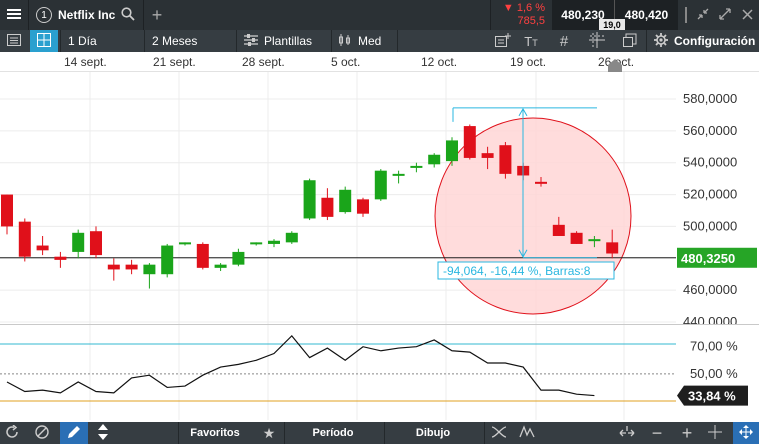 The image size is (759, 444). I want to click on list-view-button, so click(14, 41).